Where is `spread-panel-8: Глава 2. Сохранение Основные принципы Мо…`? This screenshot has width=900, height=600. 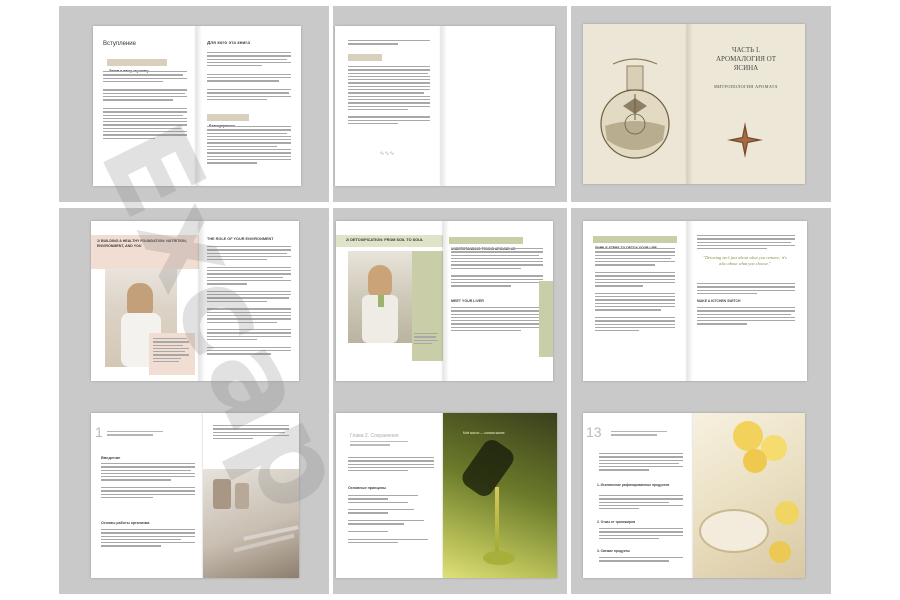 spread-panel-8: Глава 2. Сохранение Основные принципы Мо… is located at coordinates (450, 496).